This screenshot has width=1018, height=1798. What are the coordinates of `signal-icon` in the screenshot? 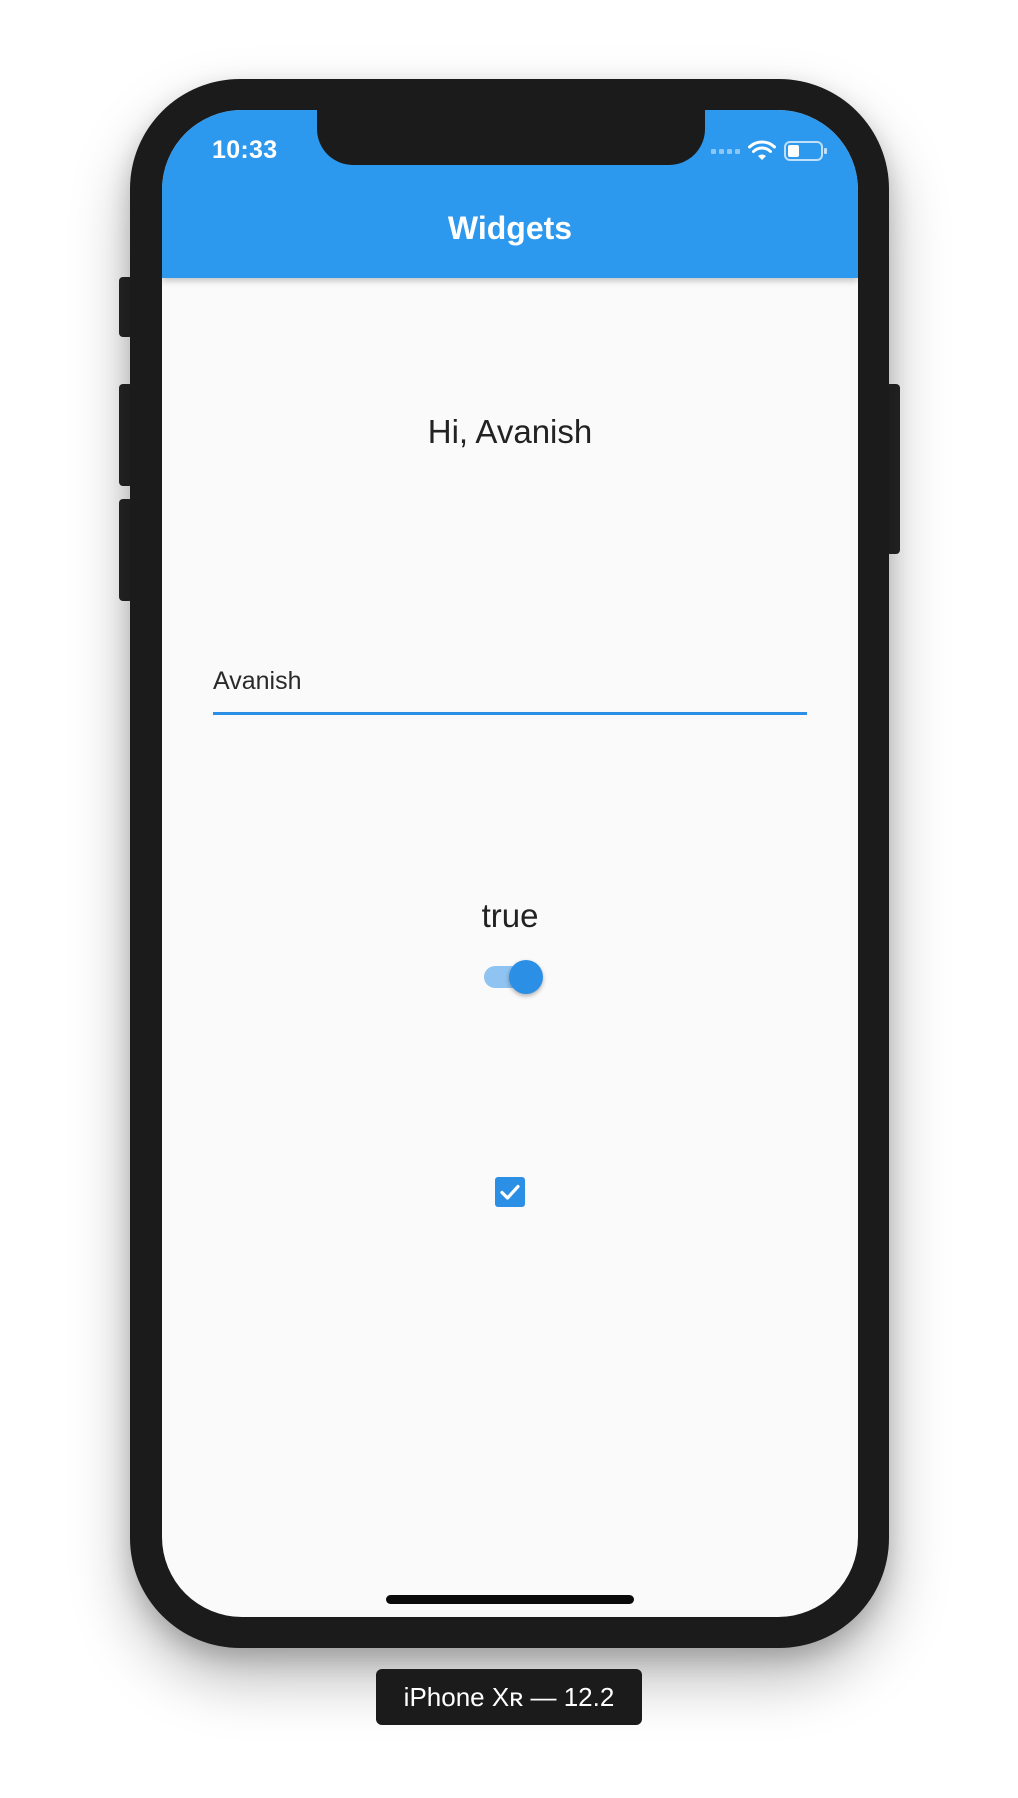 It's located at (725, 151).